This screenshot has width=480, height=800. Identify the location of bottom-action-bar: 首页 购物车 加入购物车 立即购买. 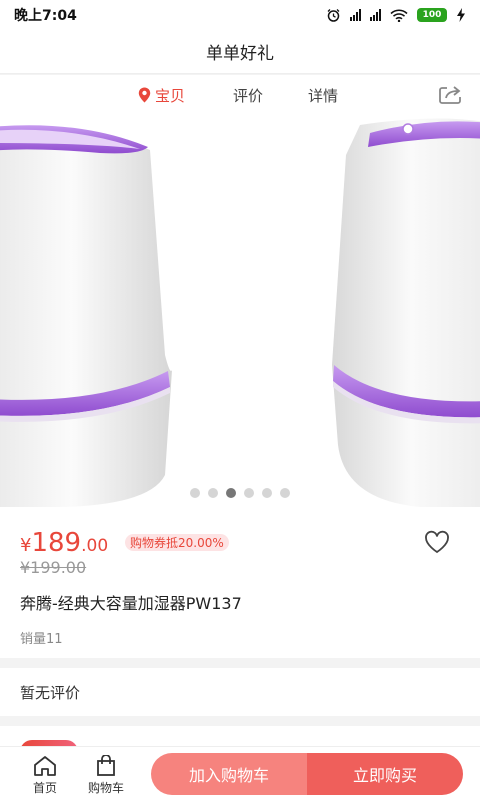
(240, 773).